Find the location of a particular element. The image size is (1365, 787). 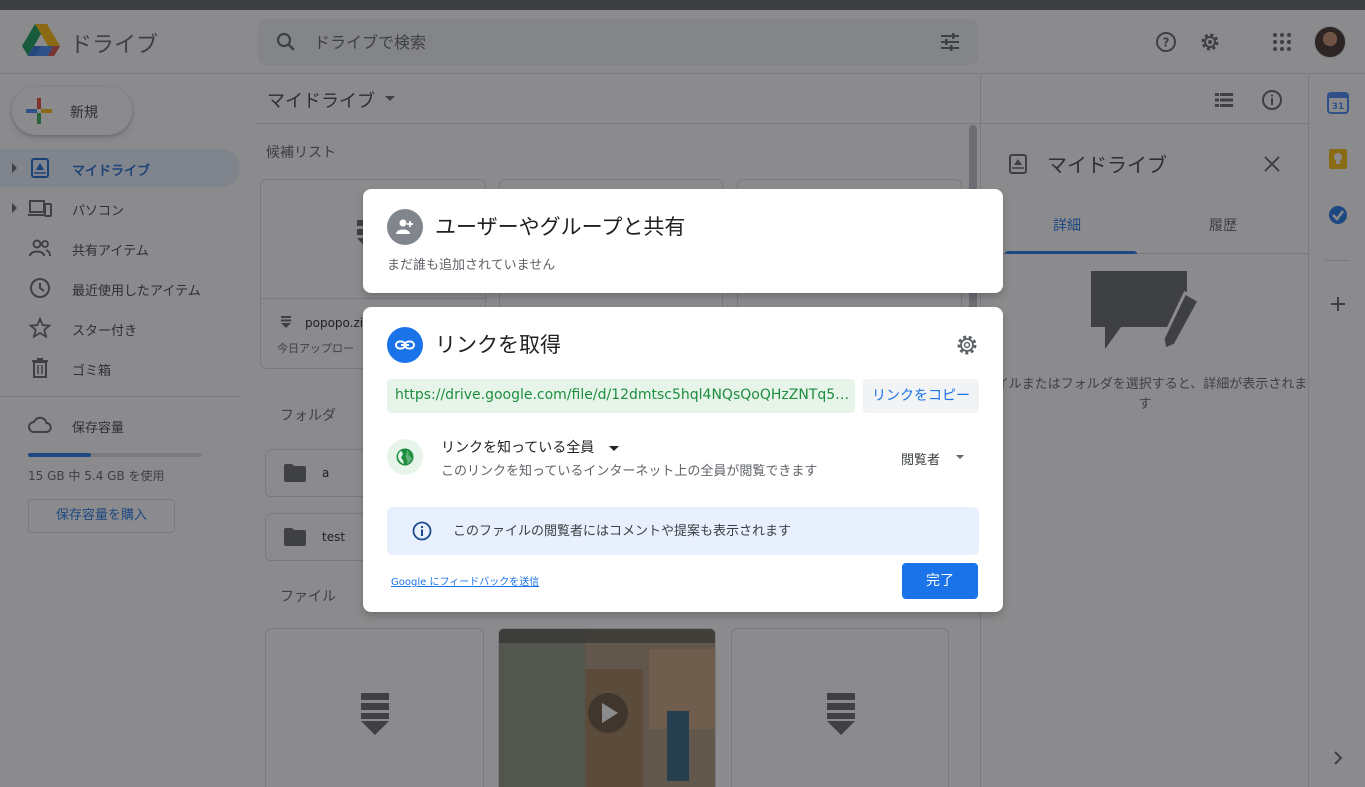

link-settings-gear-icon is located at coordinates (967, 345).